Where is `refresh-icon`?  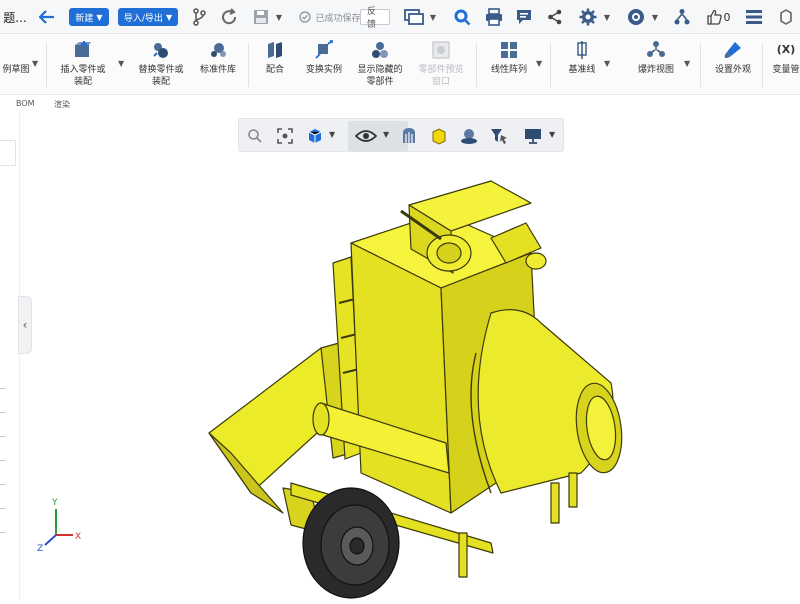
refresh-icon is located at coordinates (229, 17).